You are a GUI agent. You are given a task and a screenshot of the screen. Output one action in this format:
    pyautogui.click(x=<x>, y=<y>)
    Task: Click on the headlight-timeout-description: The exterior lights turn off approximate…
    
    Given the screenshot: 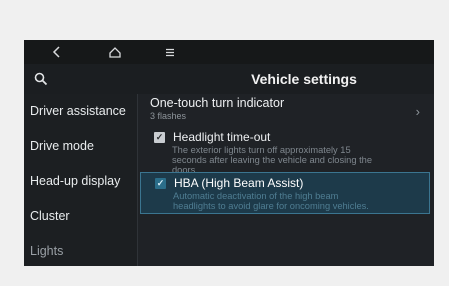 What is the action you would take?
    pyautogui.click(x=272, y=160)
    